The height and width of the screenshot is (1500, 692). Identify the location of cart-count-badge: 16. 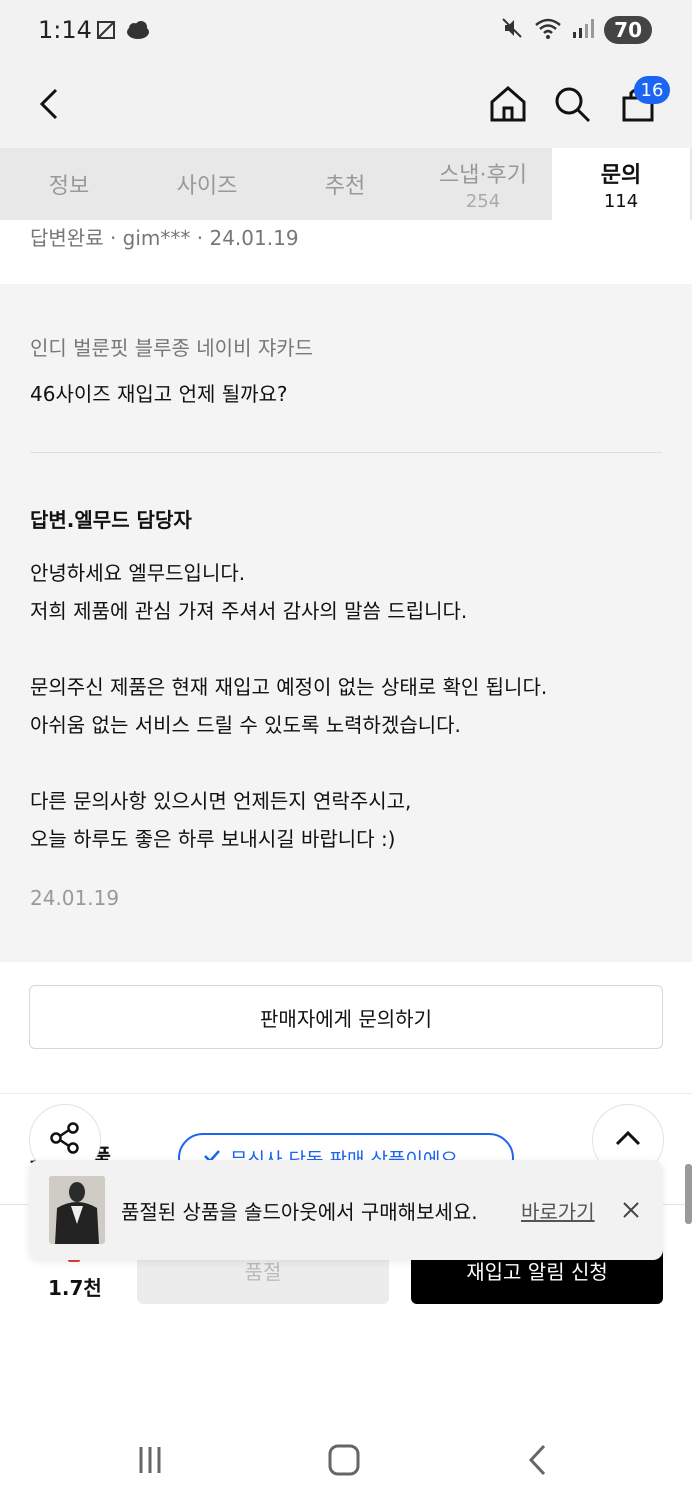
(652, 90).